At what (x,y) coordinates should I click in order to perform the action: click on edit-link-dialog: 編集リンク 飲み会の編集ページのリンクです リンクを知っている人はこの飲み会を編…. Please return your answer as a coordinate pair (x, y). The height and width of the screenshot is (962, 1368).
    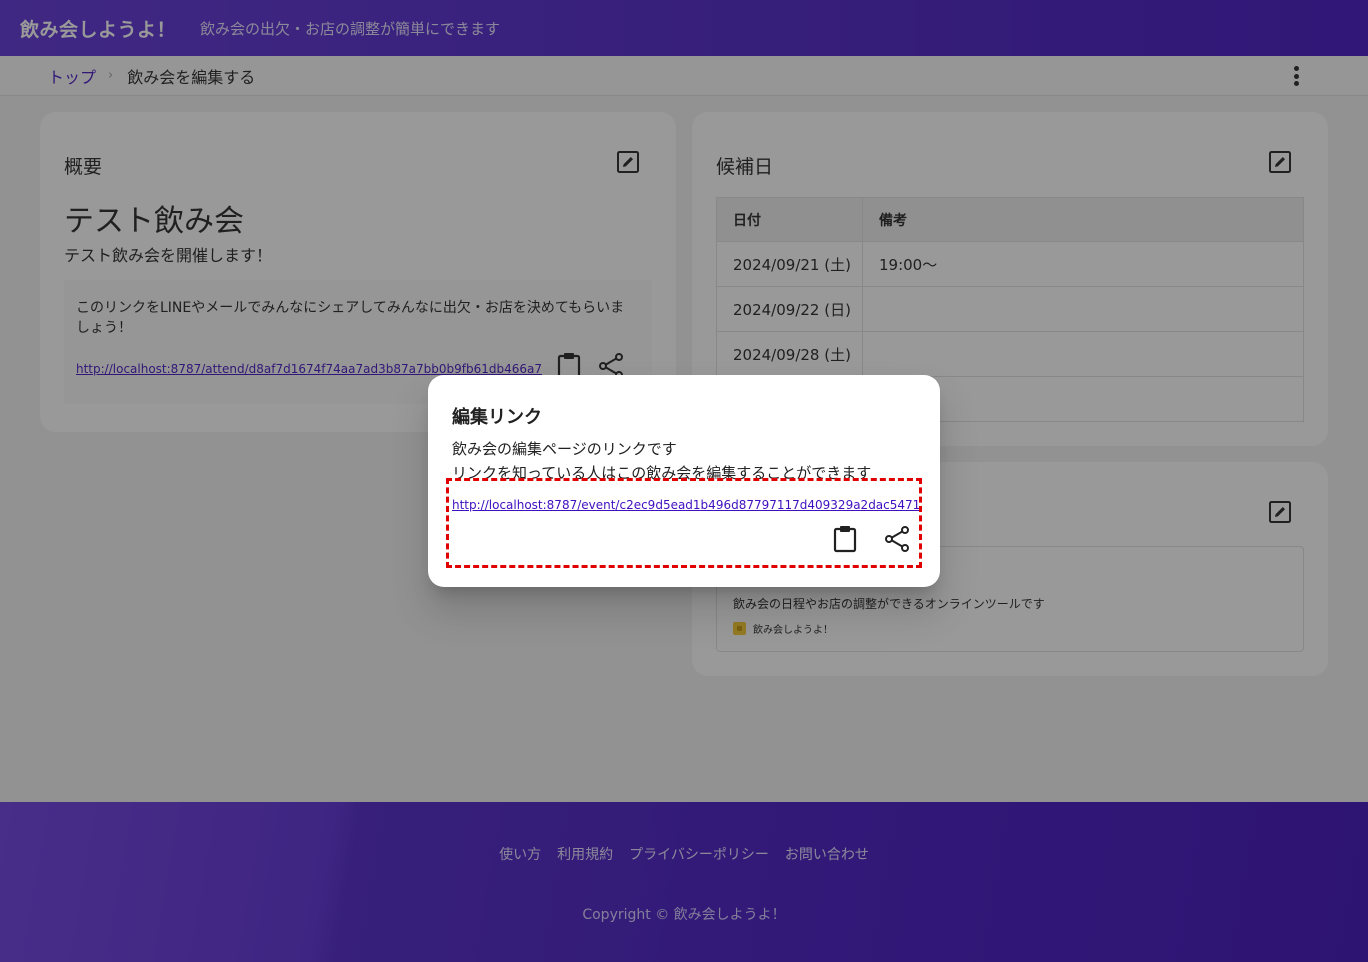
    Looking at the image, I should click on (684, 481).